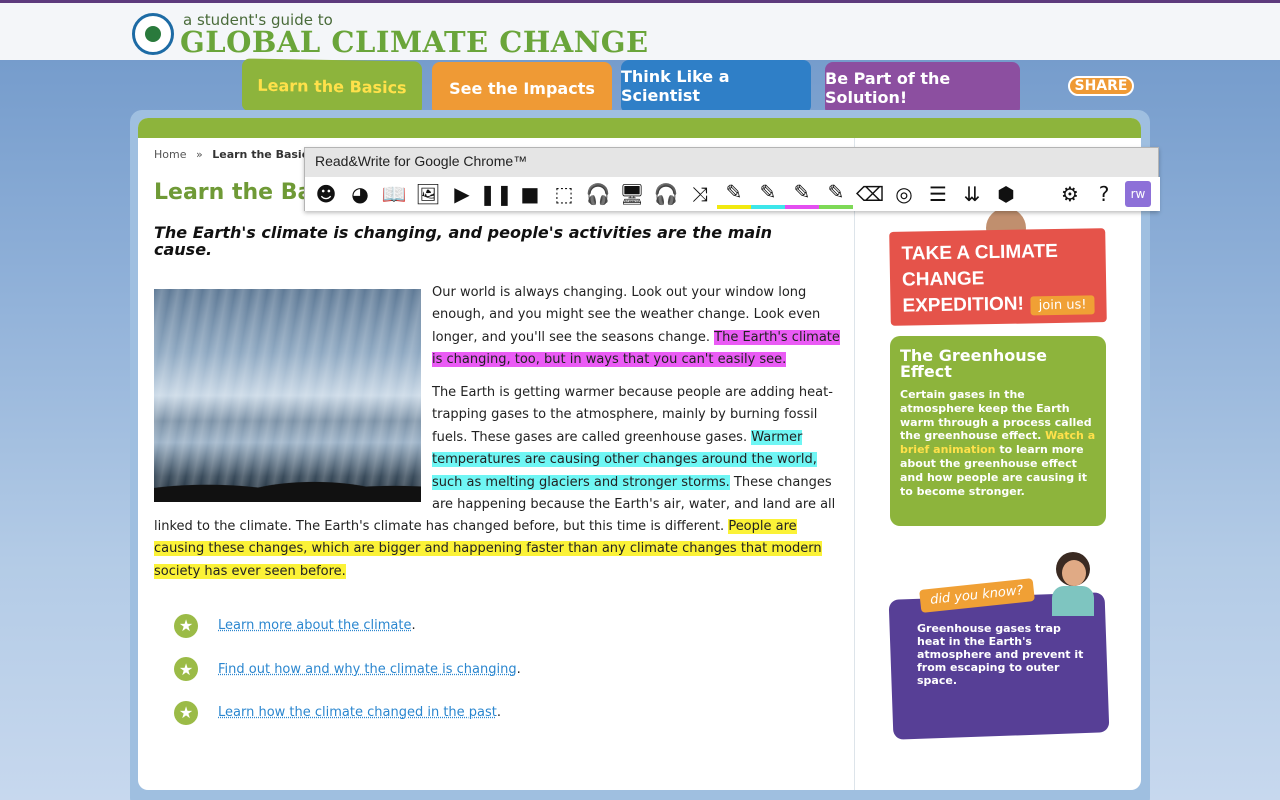  I want to click on highlight-green-icon: ✎, so click(836, 194).